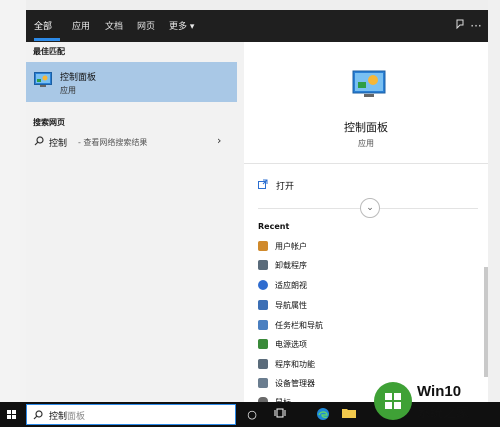  I want to click on ease-of-access-icon, so click(263, 285).